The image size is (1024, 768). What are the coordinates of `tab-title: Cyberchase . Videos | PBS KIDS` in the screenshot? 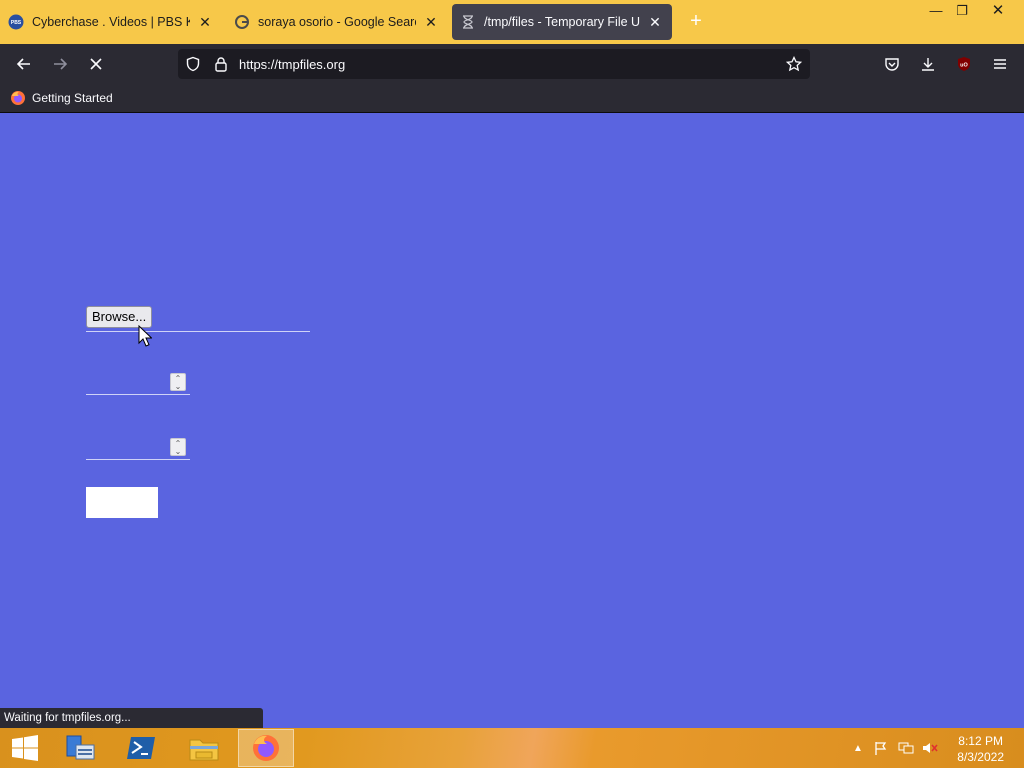 It's located at (111, 22).